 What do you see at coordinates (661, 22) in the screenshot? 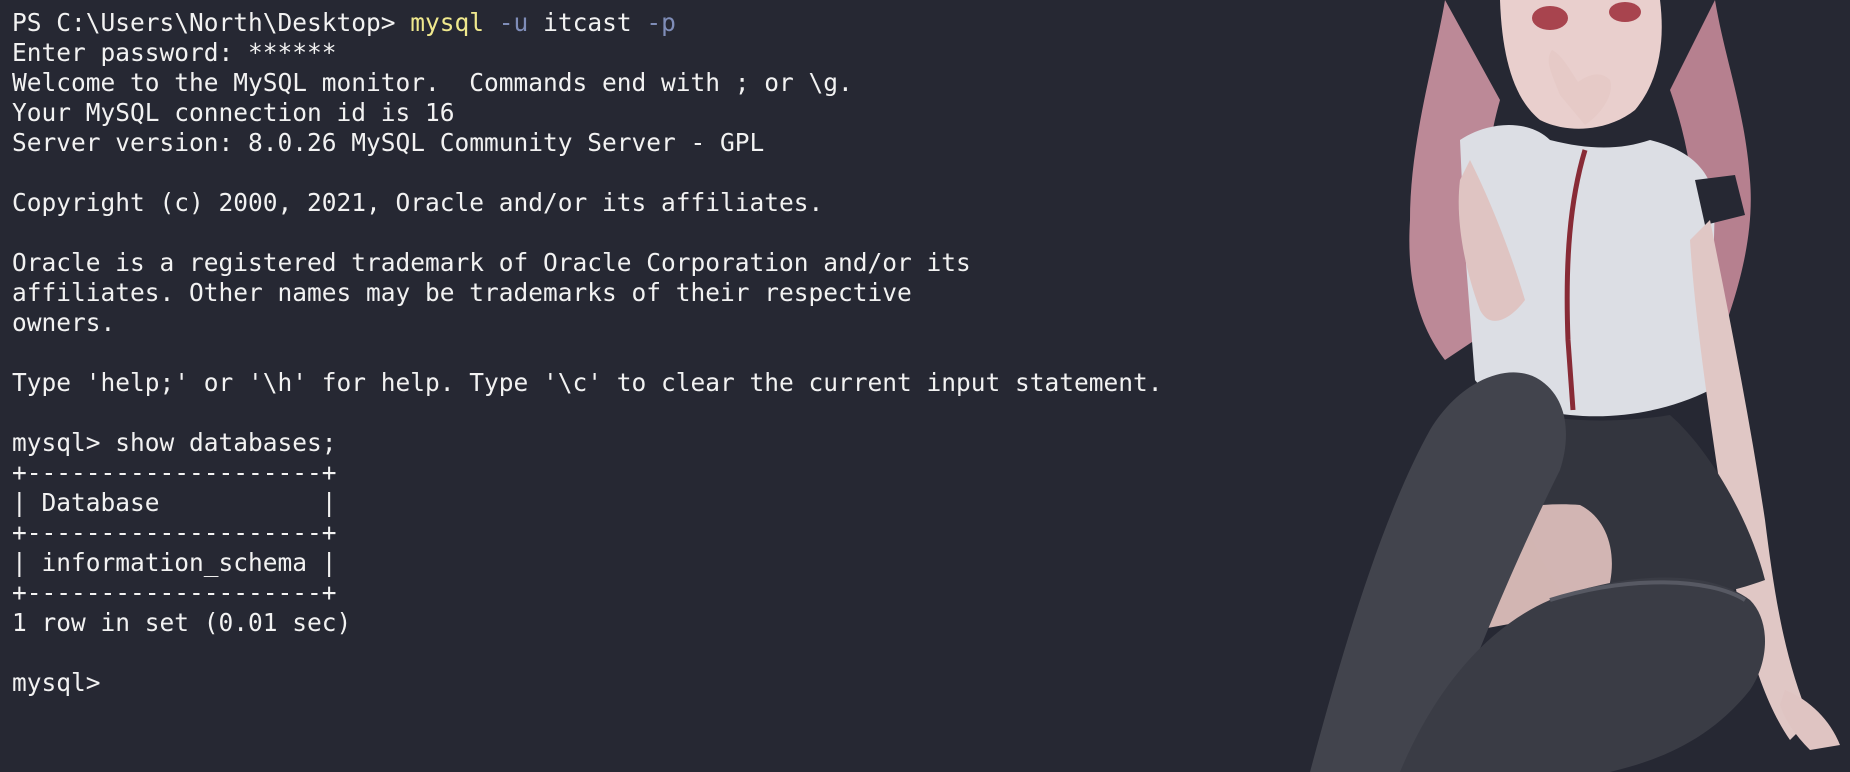
I see `password-flag: -p` at bounding box center [661, 22].